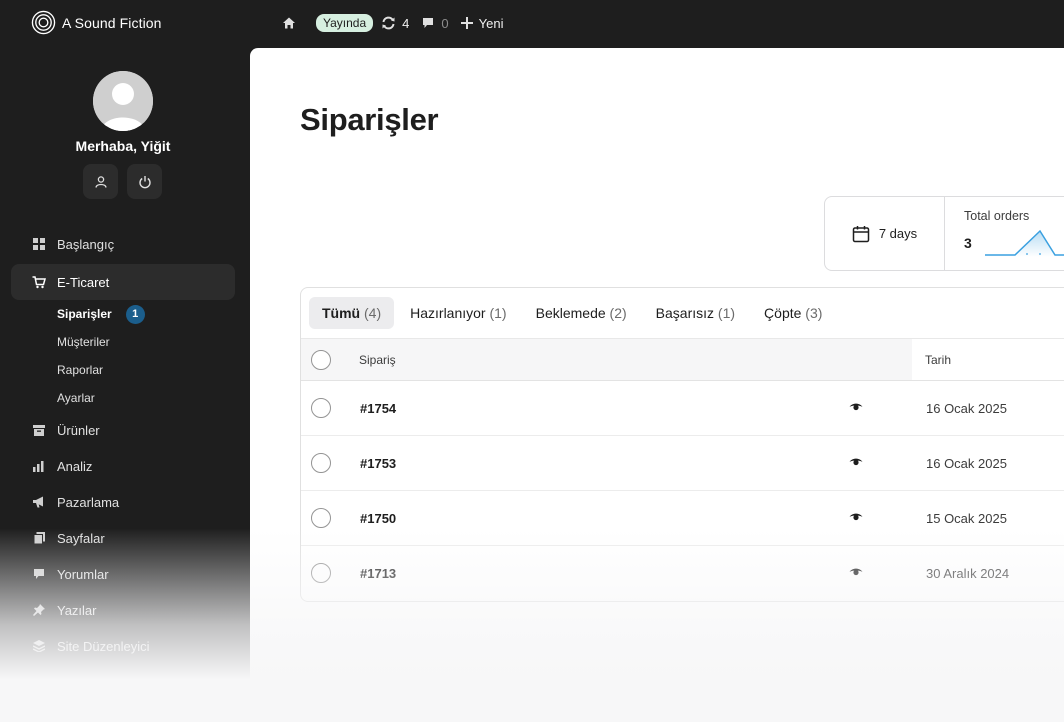 The image size is (1064, 722). Describe the element at coordinates (135, 314) in the screenshot. I see `orders-count-badge: 1` at that location.